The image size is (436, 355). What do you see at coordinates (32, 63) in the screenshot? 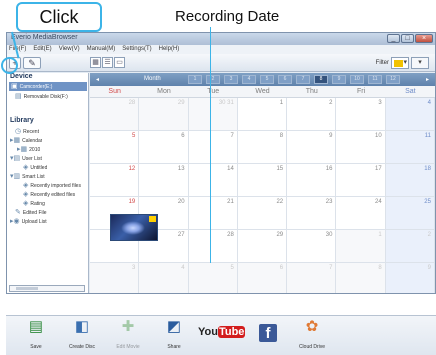
I see `new-list-button: ✎` at bounding box center [32, 63].